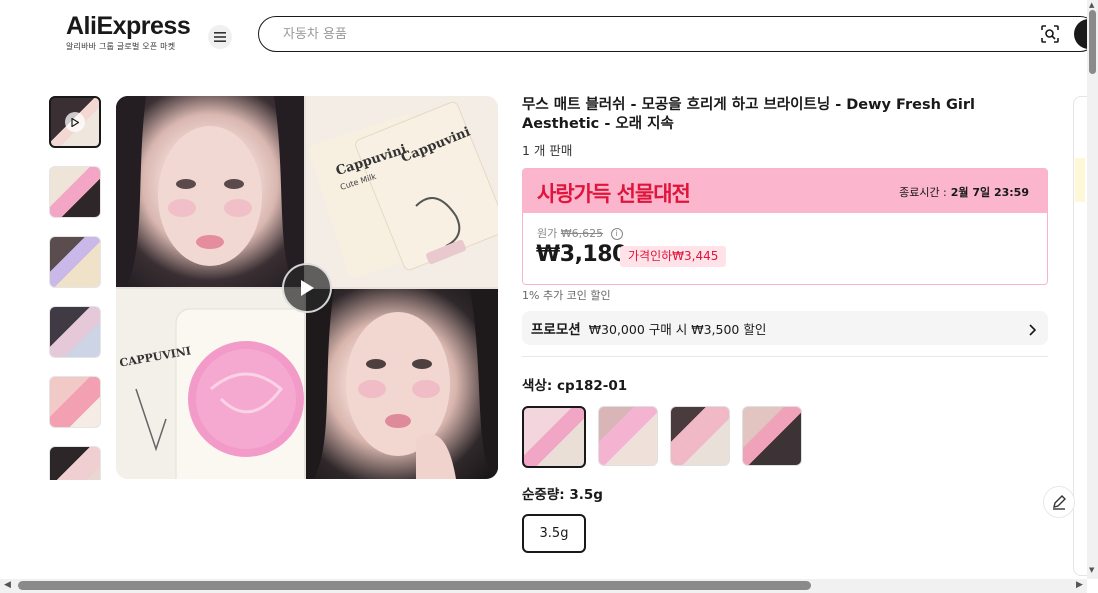 The height and width of the screenshot is (593, 1098). I want to click on scroll-right-arrow: ▶, so click(1079, 585).